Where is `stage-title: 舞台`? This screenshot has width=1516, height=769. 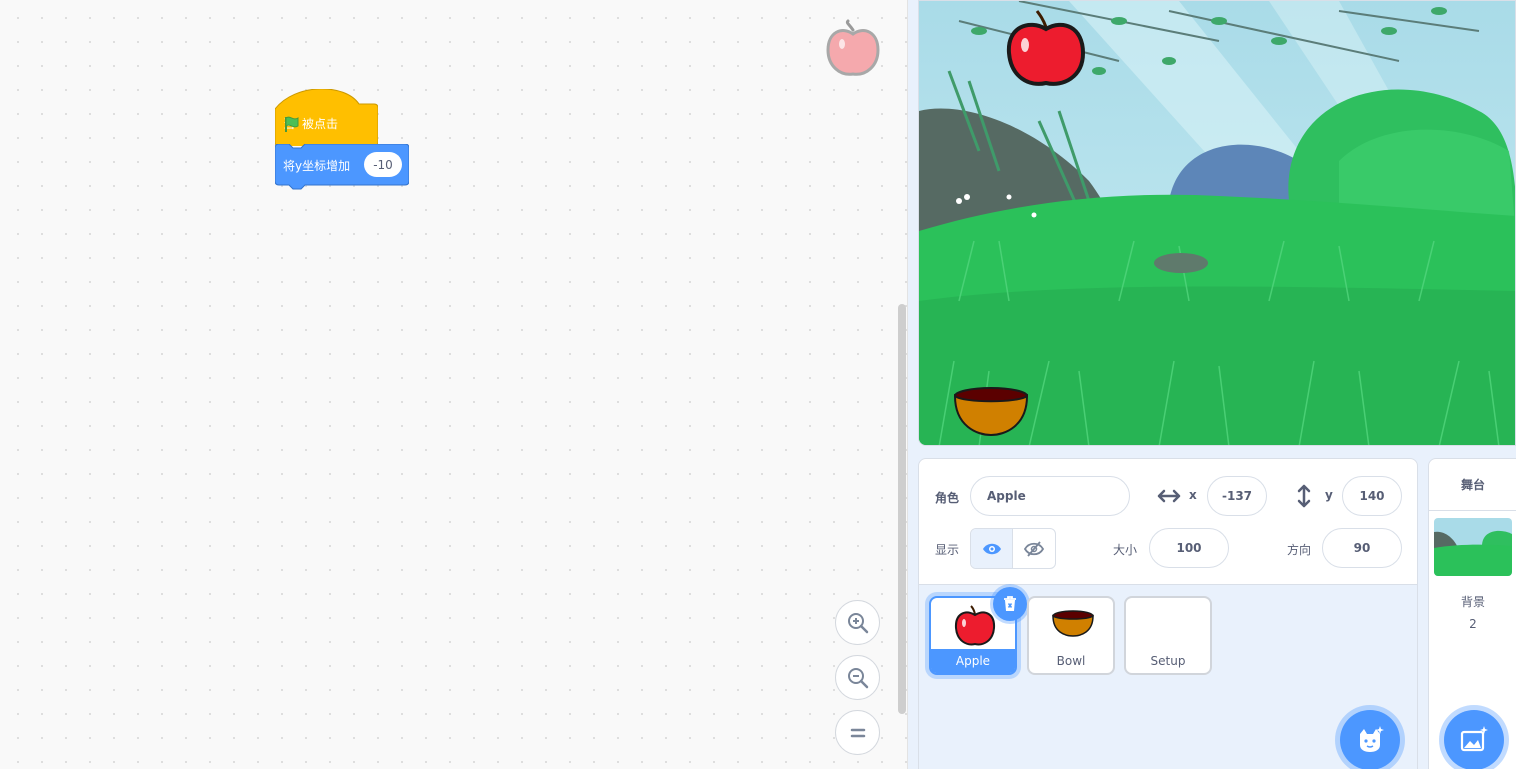 stage-title: 舞台 is located at coordinates (1472, 485).